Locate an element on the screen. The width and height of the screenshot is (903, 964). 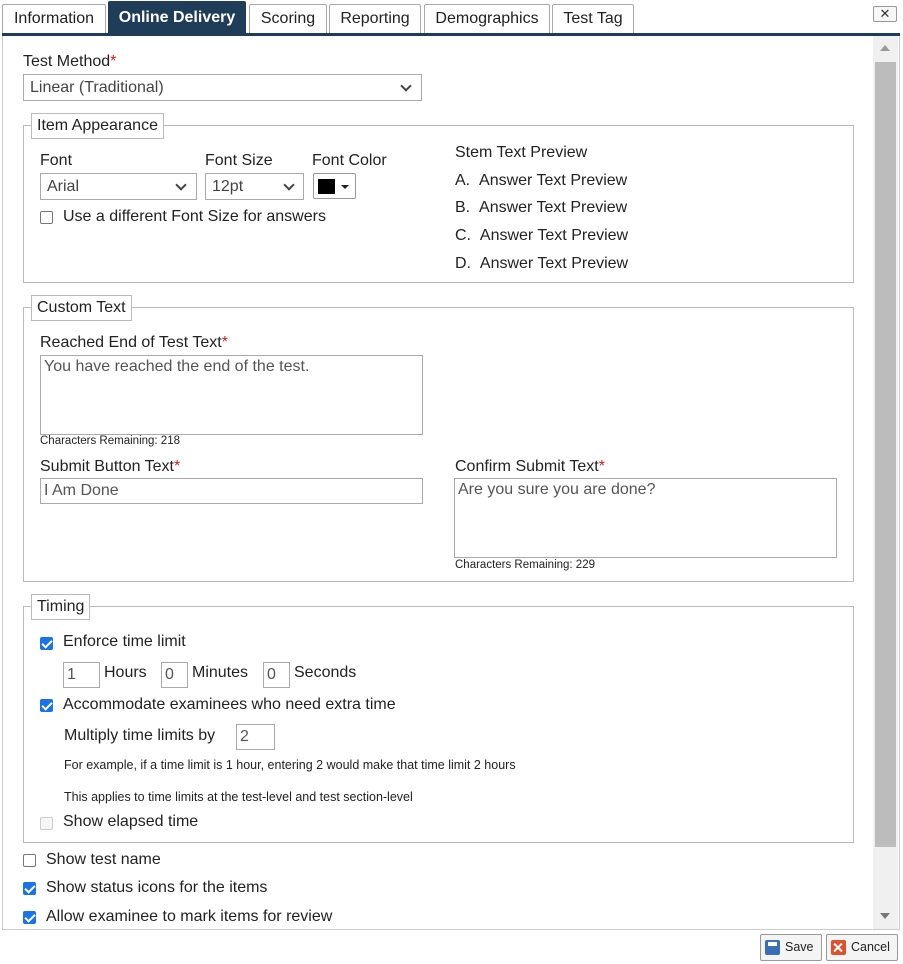
show-elapsed-time-label: Show elapsed time is located at coordinates (131, 821).